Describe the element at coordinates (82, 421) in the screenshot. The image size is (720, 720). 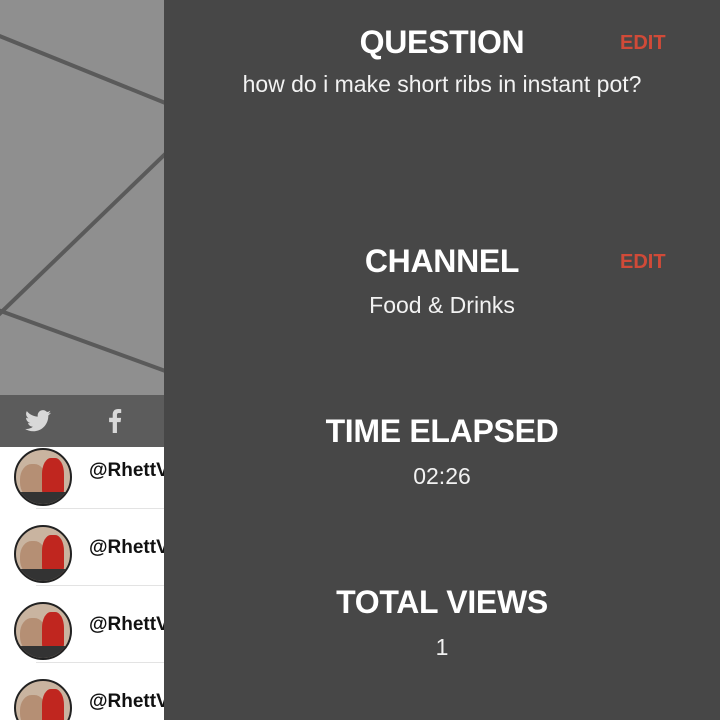
I see `share-bar` at that location.